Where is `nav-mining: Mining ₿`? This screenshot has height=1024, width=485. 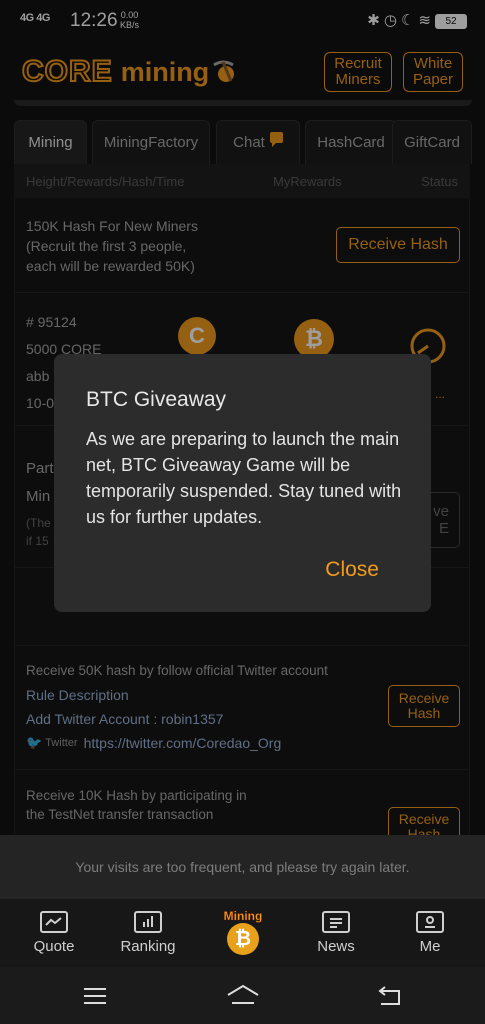
nav-mining: Mining ₿ is located at coordinates (243, 933).